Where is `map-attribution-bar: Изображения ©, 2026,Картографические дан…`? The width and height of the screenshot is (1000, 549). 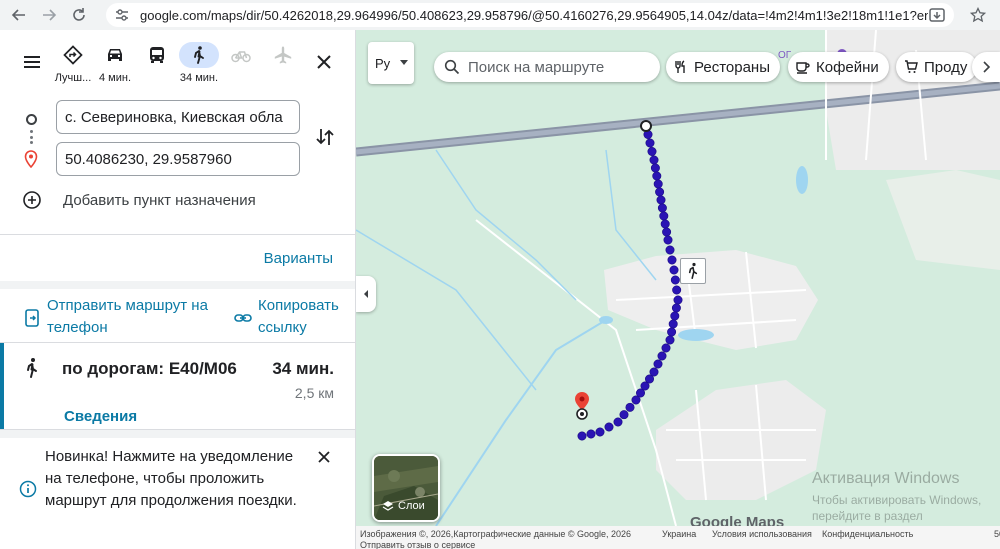 map-attribution-bar: Изображения ©, 2026,Картографические дан… is located at coordinates (678, 537).